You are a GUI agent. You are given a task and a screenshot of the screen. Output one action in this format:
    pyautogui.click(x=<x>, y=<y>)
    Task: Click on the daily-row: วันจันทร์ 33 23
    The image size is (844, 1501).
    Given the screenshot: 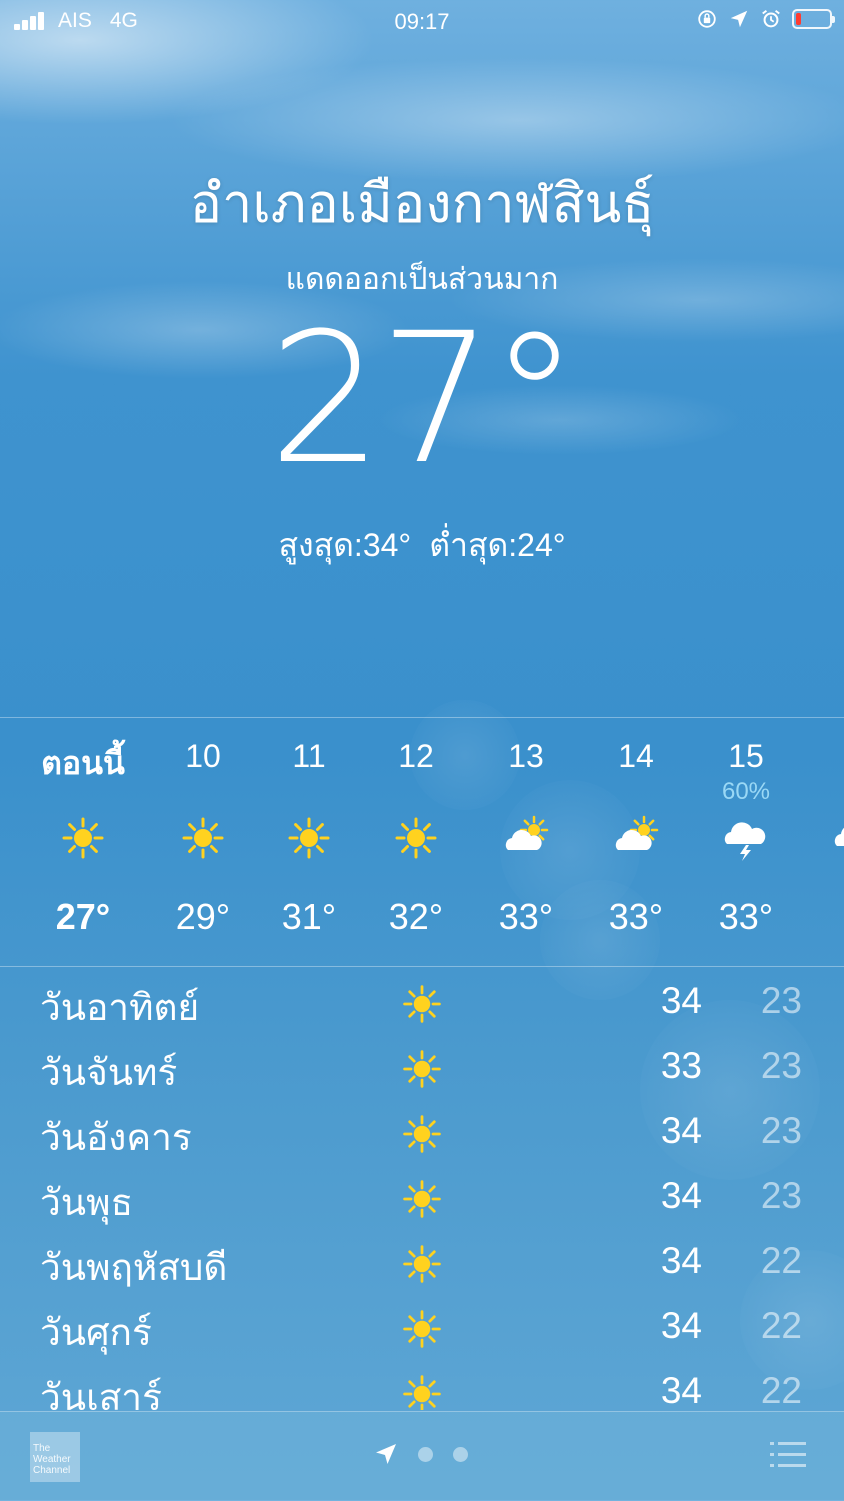 What is the action you would take?
    pyautogui.click(x=422, y=1067)
    